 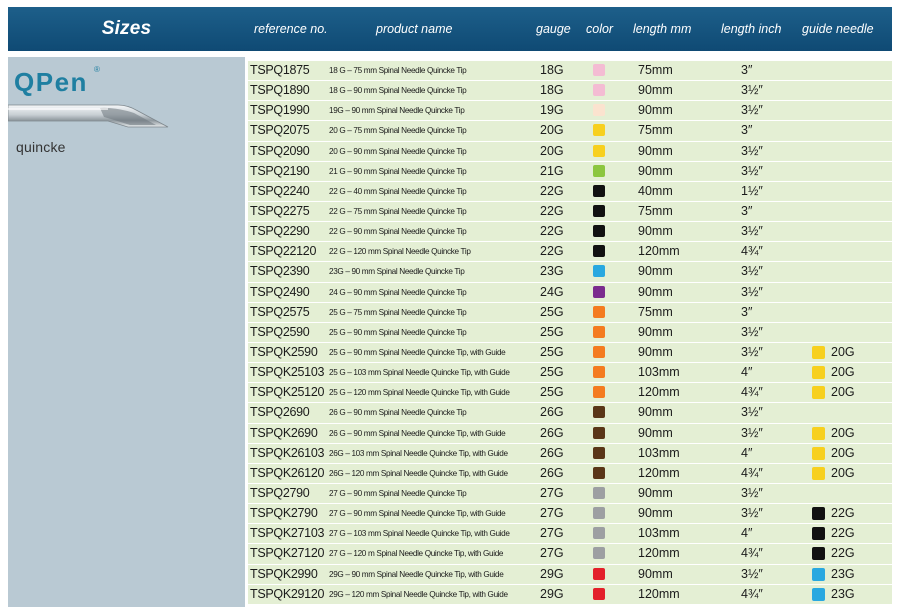 I want to click on reference-cell: TSPQK27103, so click(x=287, y=533).